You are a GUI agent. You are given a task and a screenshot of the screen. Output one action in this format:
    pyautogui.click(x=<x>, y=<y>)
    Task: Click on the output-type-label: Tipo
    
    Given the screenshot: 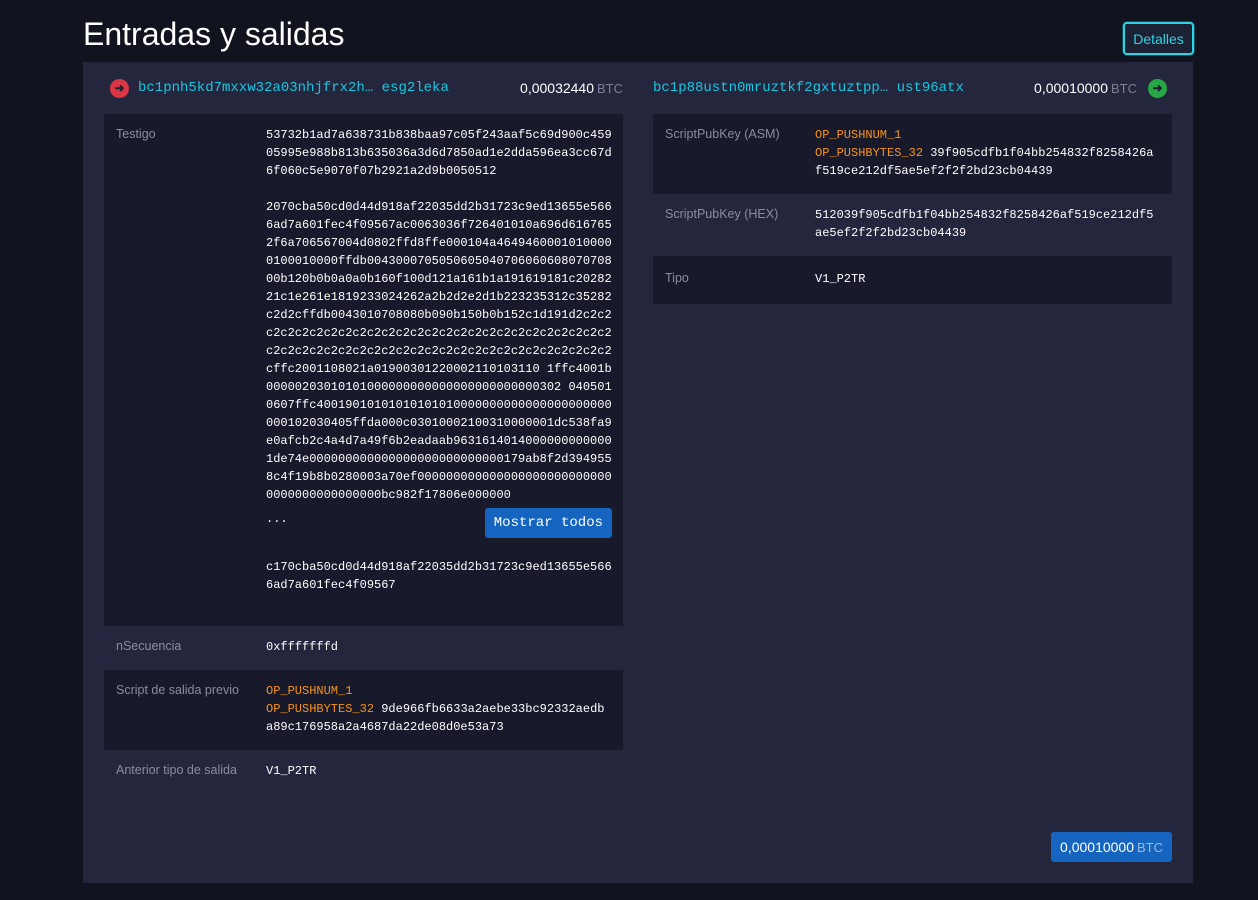 What is the action you would take?
    pyautogui.click(x=677, y=278)
    